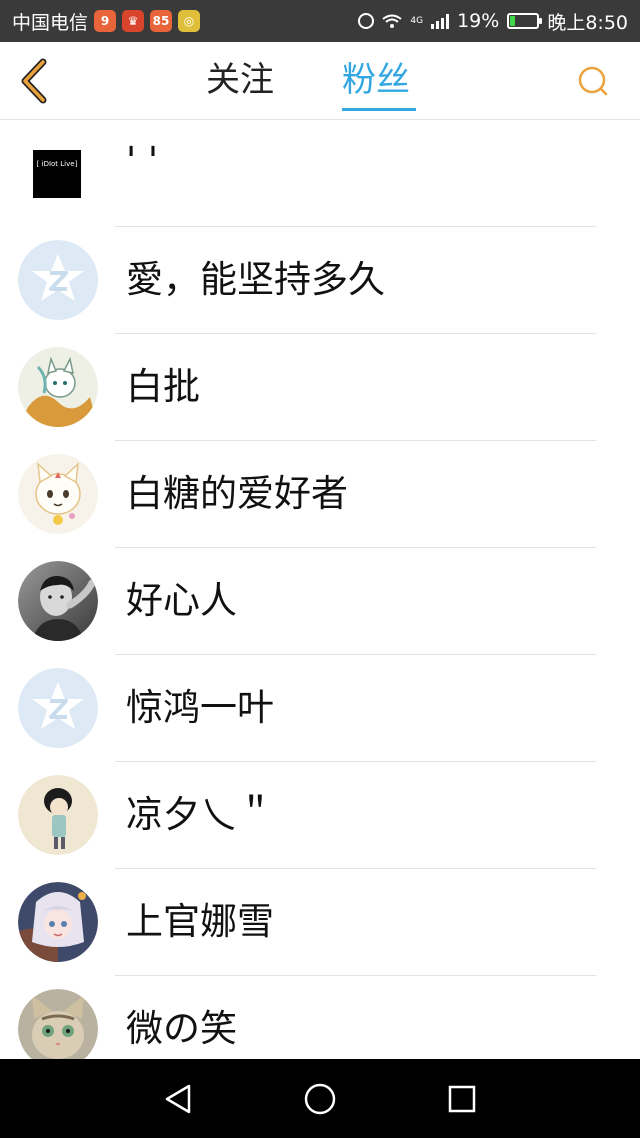  Describe the element at coordinates (200, 814) in the screenshot. I see `follower-name: 凉夕乀＂` at that location.